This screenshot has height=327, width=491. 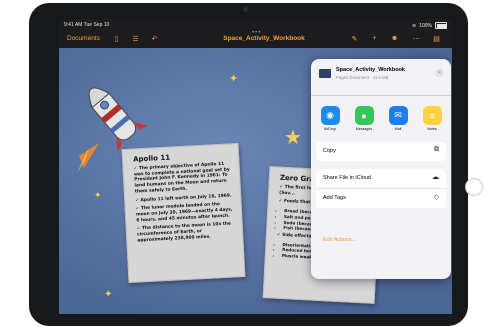 What do you see at coordinates (334, 198) in the screenshot?
I see `action-label: Add Tags` at bounding box center [334, 198].